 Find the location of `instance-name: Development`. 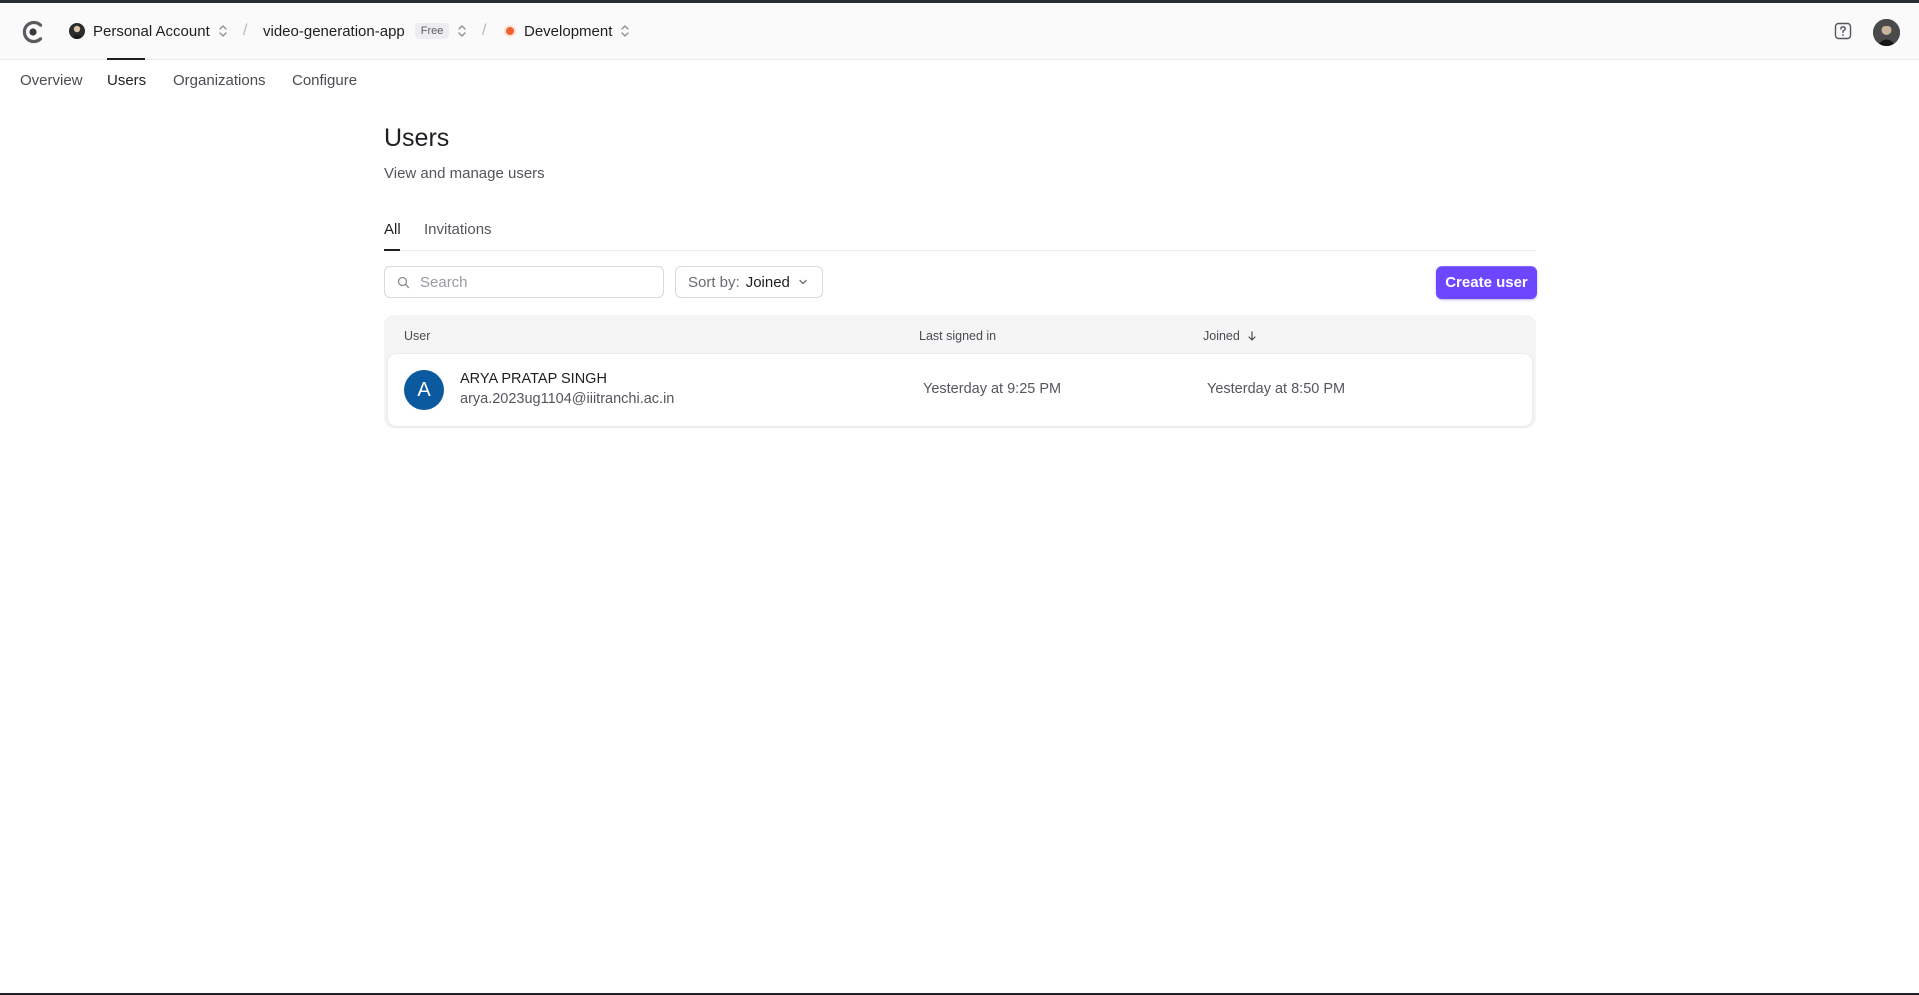

instance-name: Development is located at coordinates (568, 31).